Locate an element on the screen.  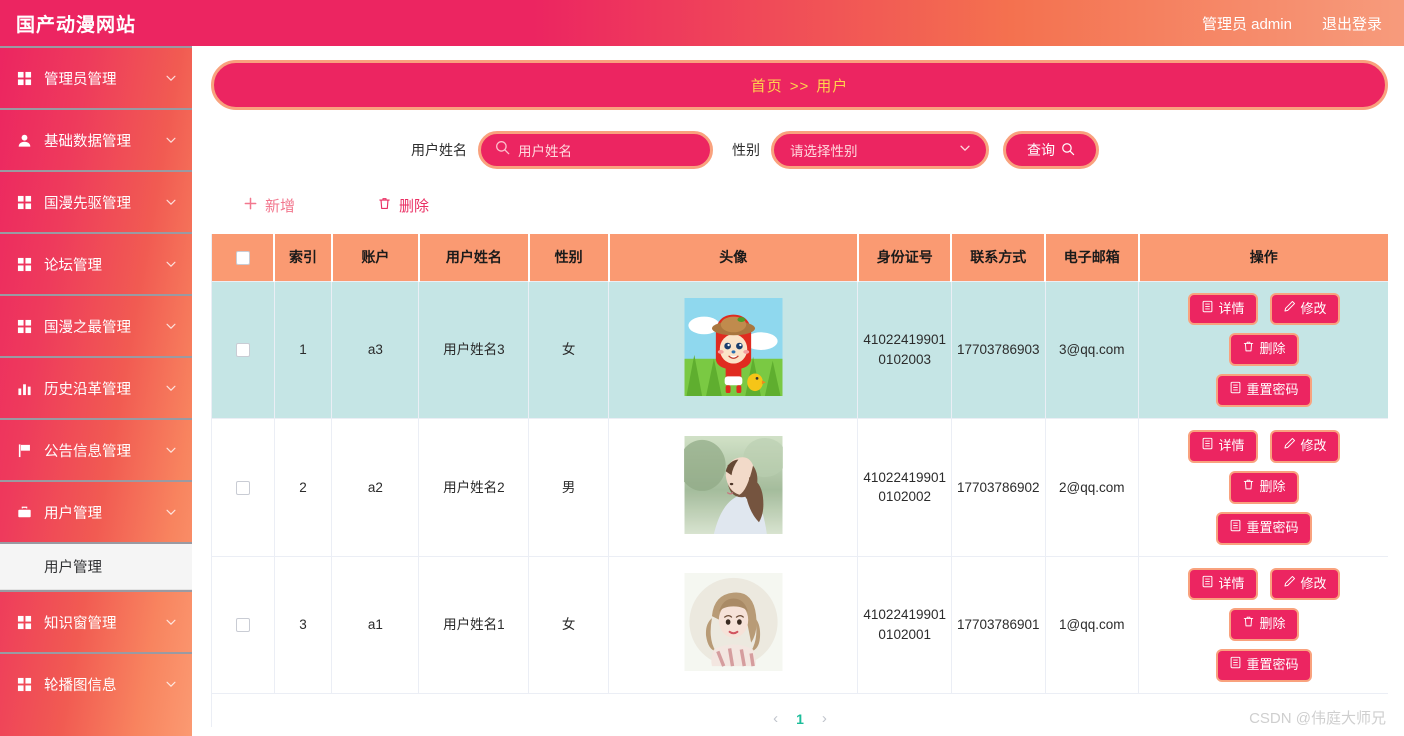
sidebar-item-label: 用户管理 is located at coordinates (73, 513).